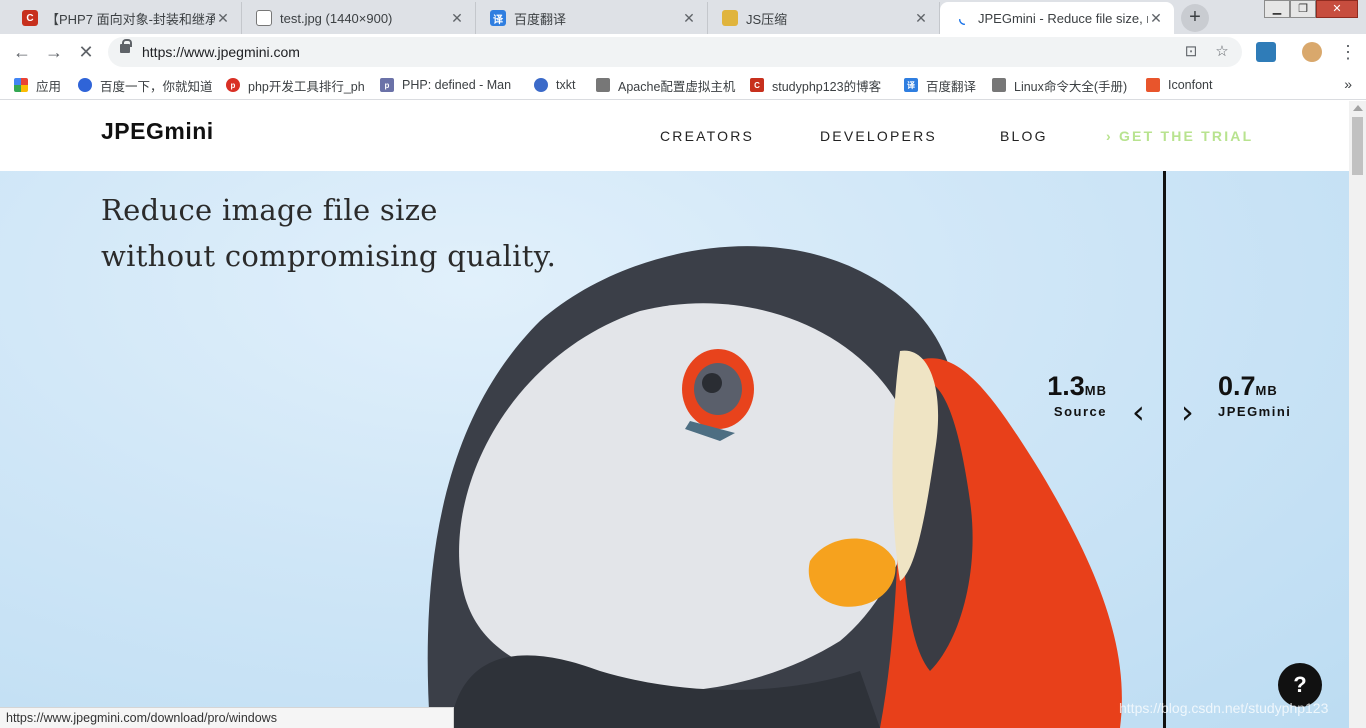  Describe the element at coordinates (1195, 18) in the screenshot. I see `new-tab-button: +` at that location.